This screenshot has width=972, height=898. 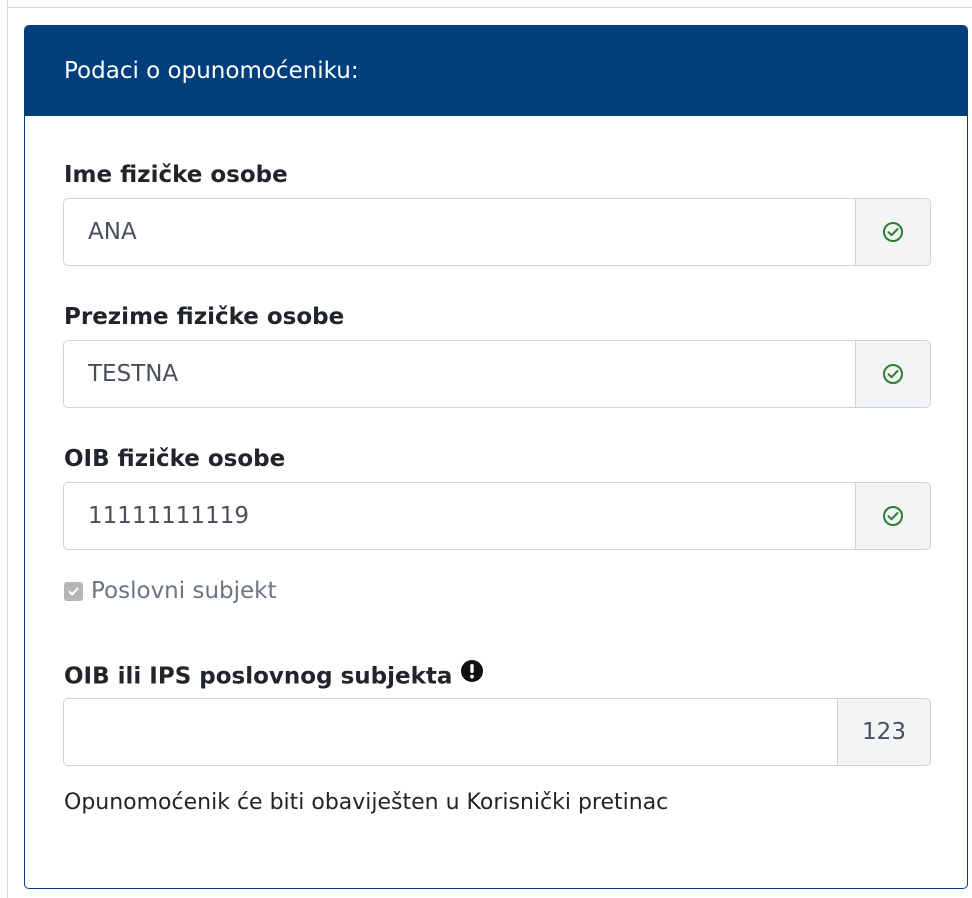 What do you see at coordinates (450, 732) in the screenshot?
I see `business-oib-input` at bounding box center [450, 732].